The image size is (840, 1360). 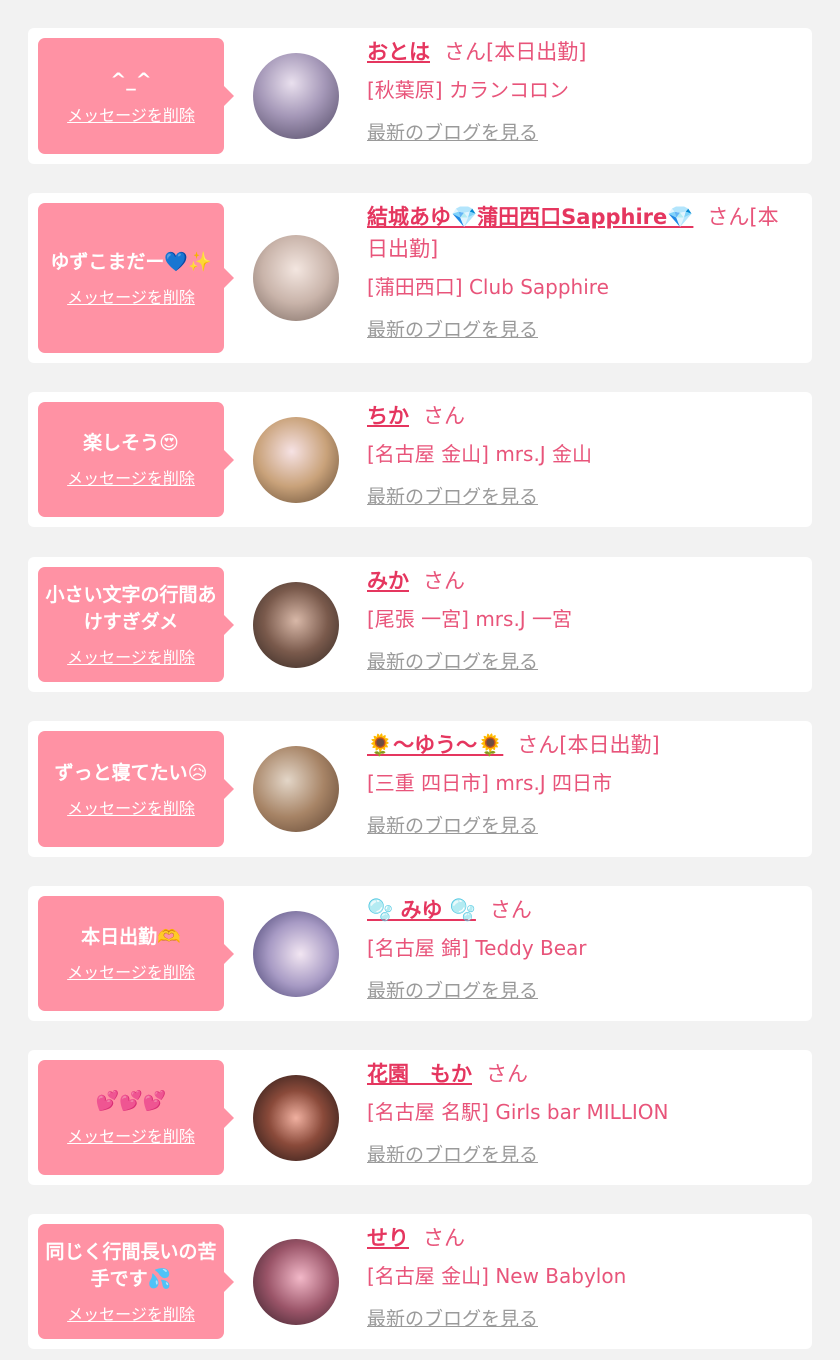 I want to click on cast-name-link: みか, so click(x=388, y=581).